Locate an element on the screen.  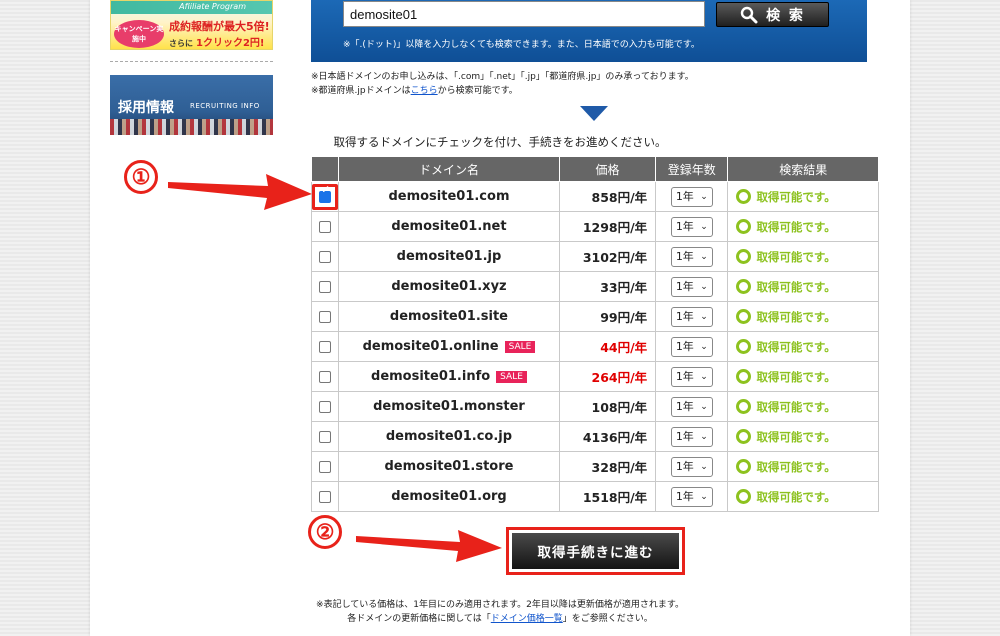
domain-name-cell: demosite01.net is located at coordinates (449, 226).